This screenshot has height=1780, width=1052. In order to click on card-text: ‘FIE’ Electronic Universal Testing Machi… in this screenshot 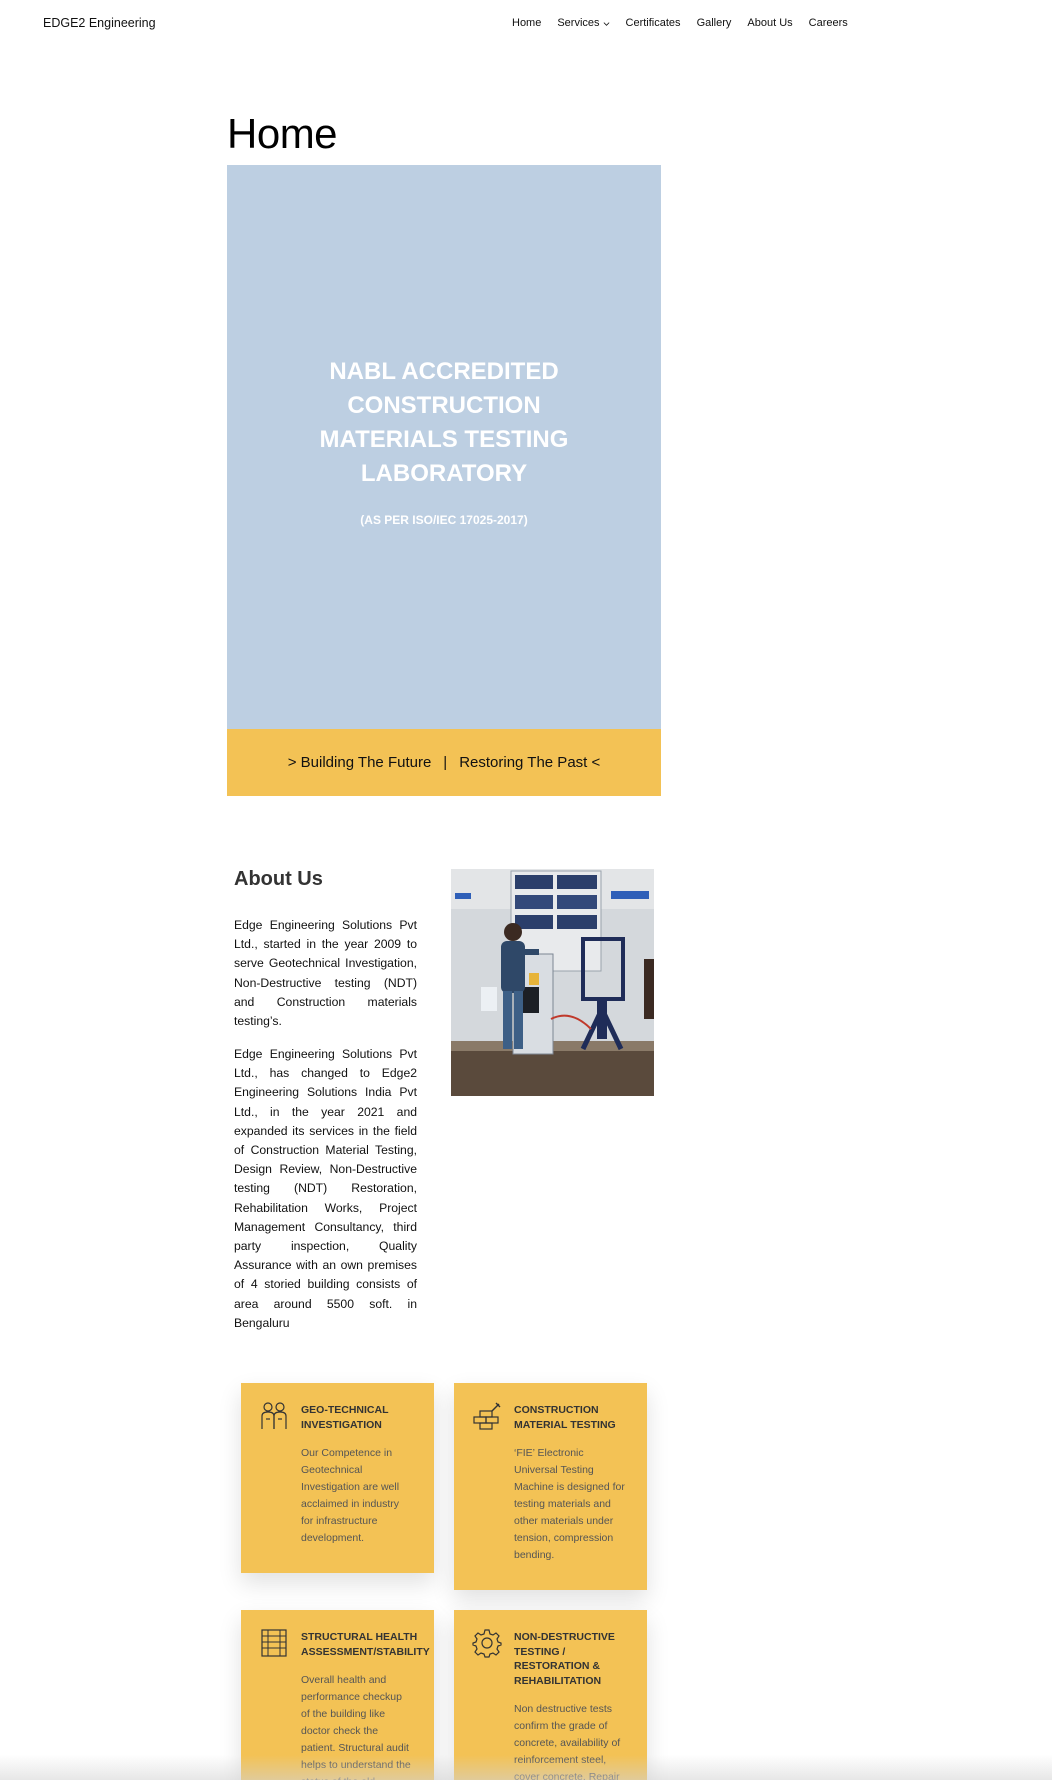, I will do `click(569, 1504)`.